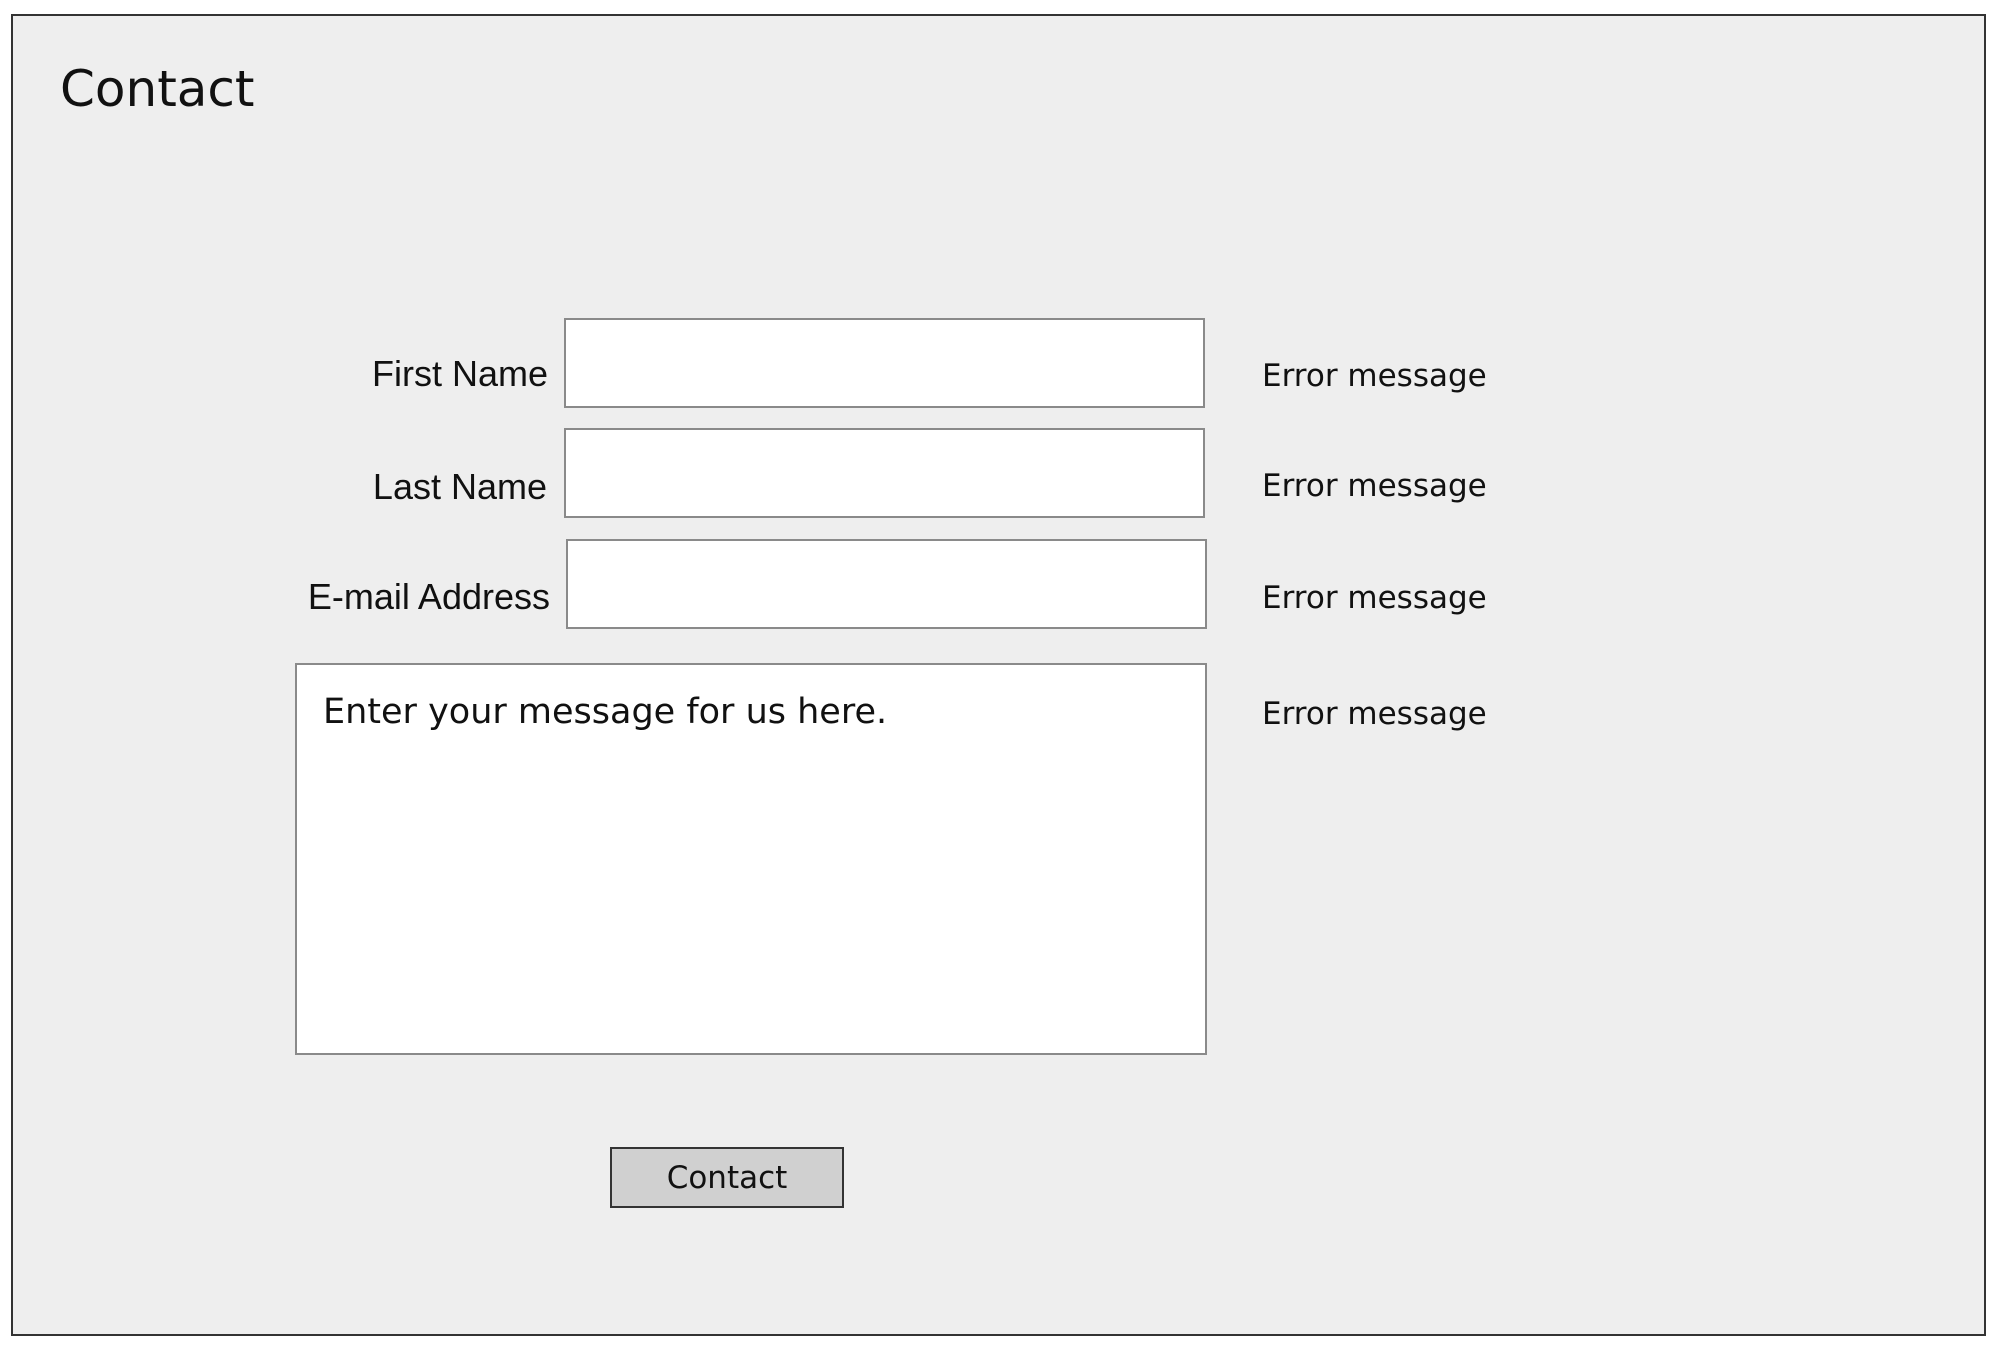  What do you see at coordinates (1374, 486) in the screenshot?
I see `last-name-error: Error message` at bounding box center [1374, 486].